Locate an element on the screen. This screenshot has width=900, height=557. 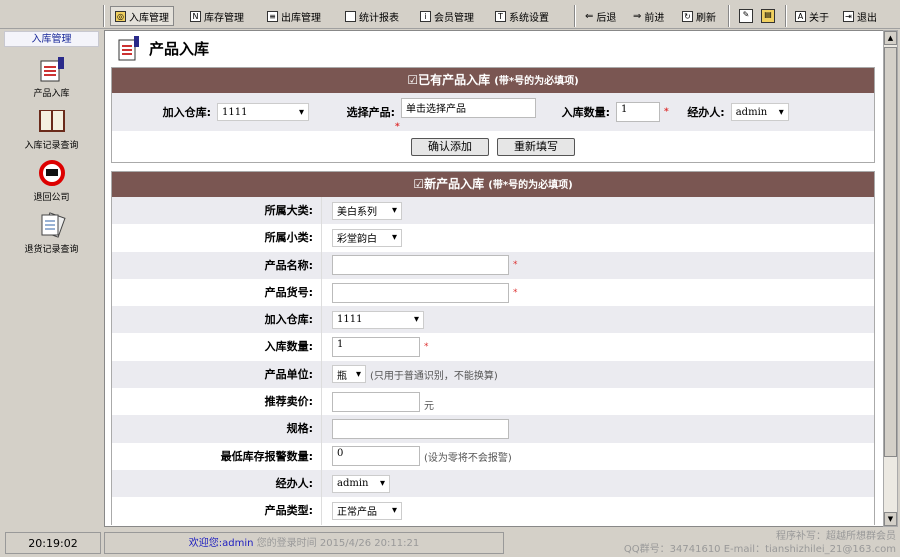
field-label: 经办人: is located at coordinates (217, 483).